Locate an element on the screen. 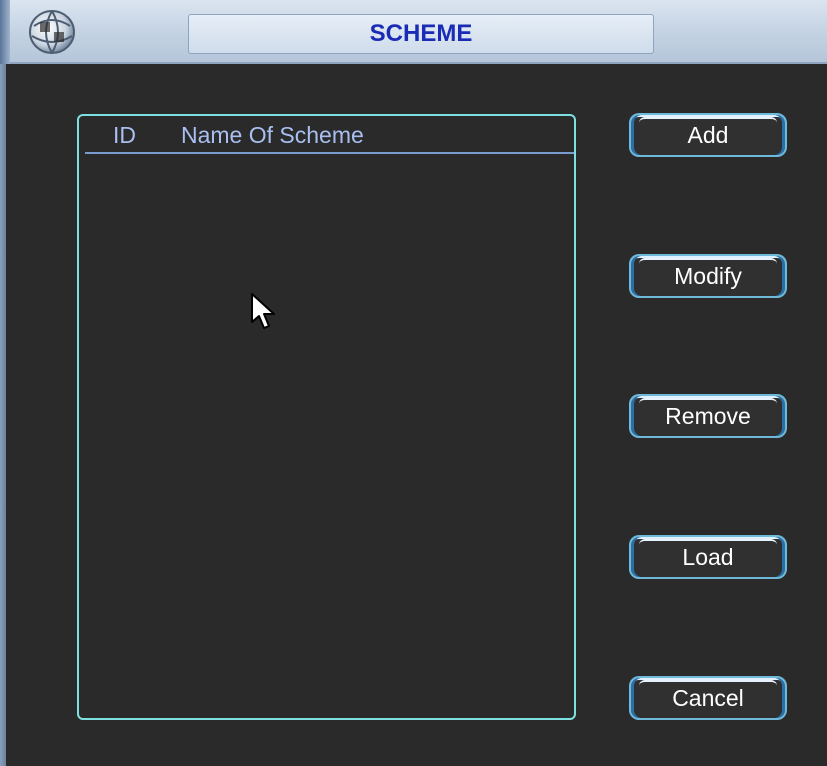 Image resolution: width=827 pixels, height=766 pixels. add-button-label: Add is located at coordinates (708, 135).